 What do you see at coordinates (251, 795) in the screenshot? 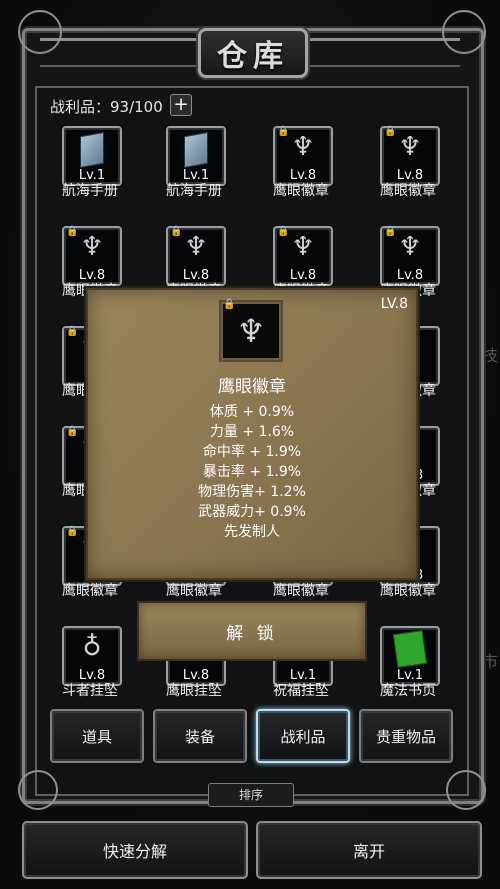
I see `sort-button: 排序` at bounding box center [251, 795].